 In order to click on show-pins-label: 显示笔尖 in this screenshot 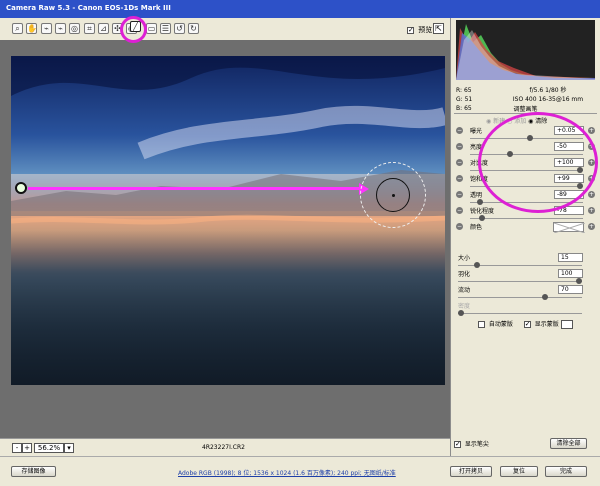, I will do `click(476, 444)`.